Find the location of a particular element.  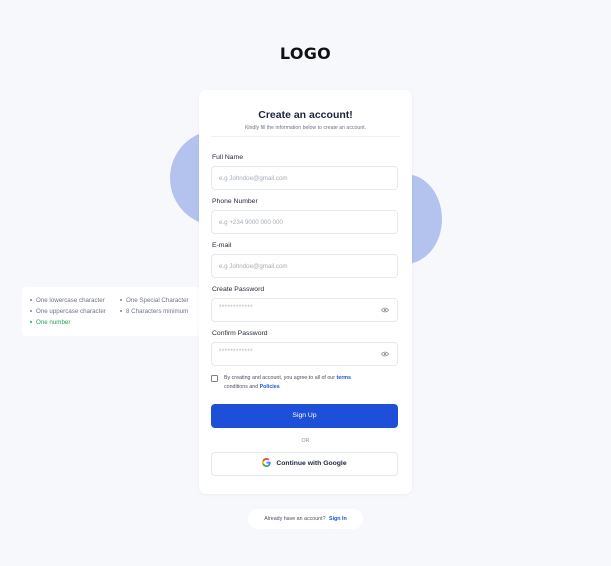

email-placeholder: e.g Johndoe@gmail.com is located at coordinates (253, 266).